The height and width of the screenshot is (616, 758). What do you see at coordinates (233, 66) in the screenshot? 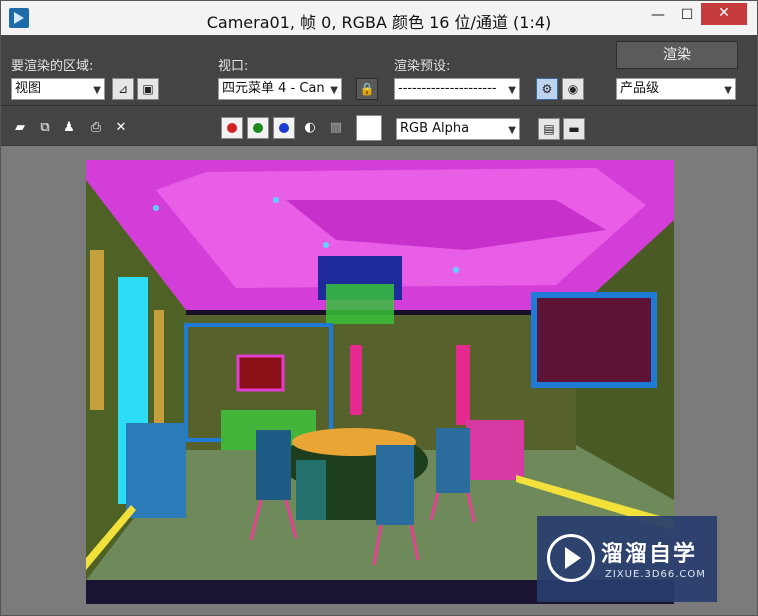
I see `viewport-label: 视口:` at bounding box center [233, 66].